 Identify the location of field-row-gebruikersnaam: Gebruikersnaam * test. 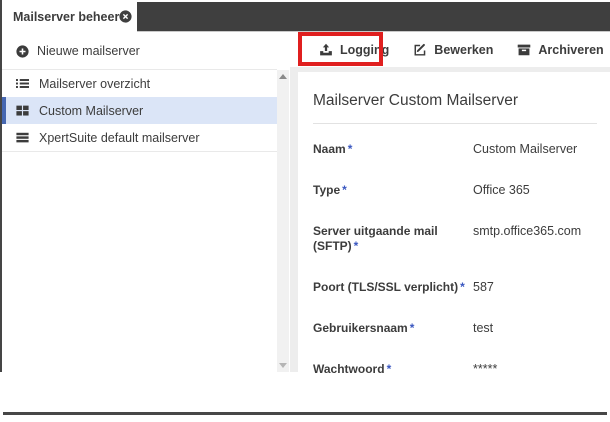
(454, 328).